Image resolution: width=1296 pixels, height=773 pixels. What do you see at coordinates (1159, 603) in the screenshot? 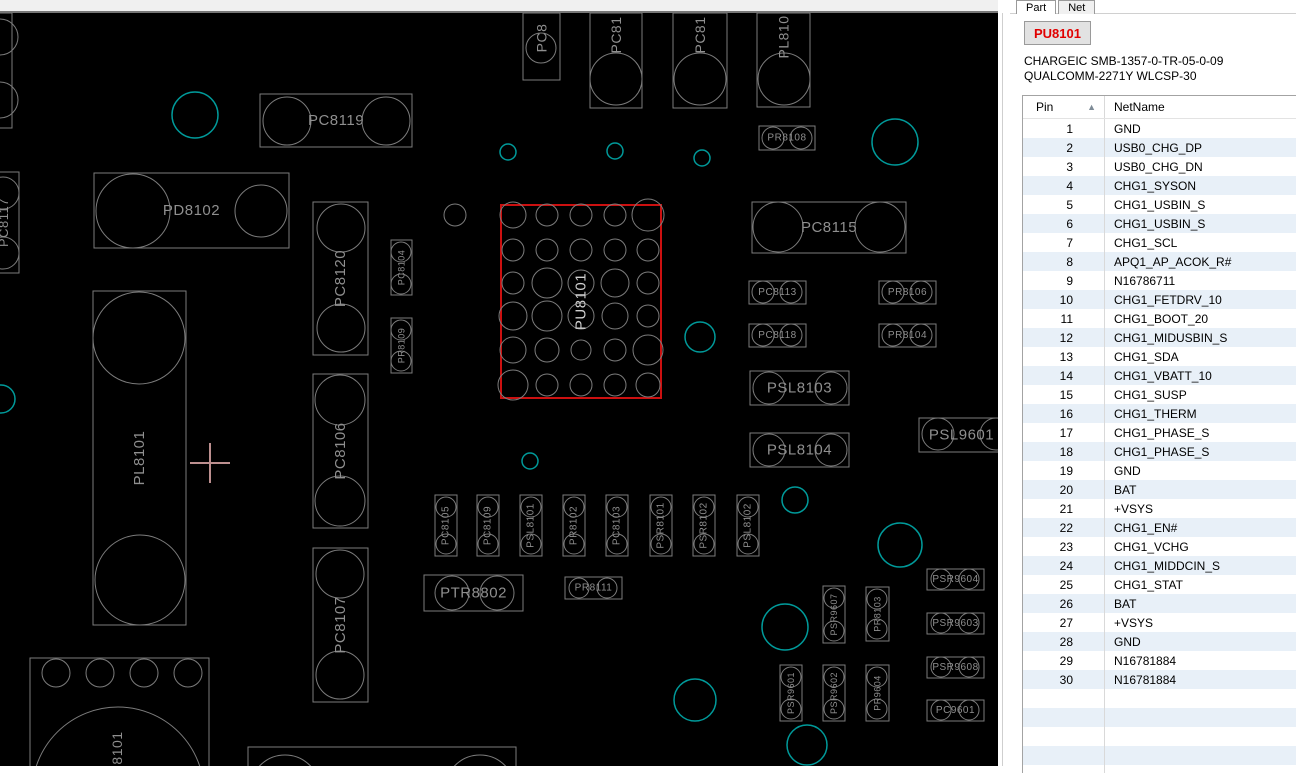
I see `pin-row: 26 BAT` at bounding box center [1159, 603].